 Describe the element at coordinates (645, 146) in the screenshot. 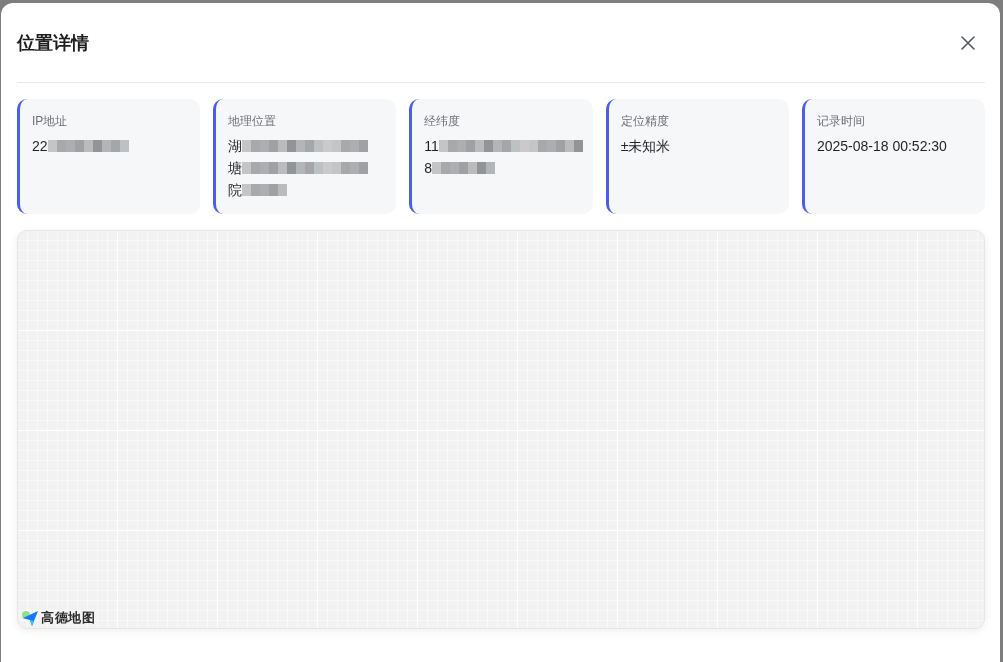

I see `card-value: ±未知米` at that location.